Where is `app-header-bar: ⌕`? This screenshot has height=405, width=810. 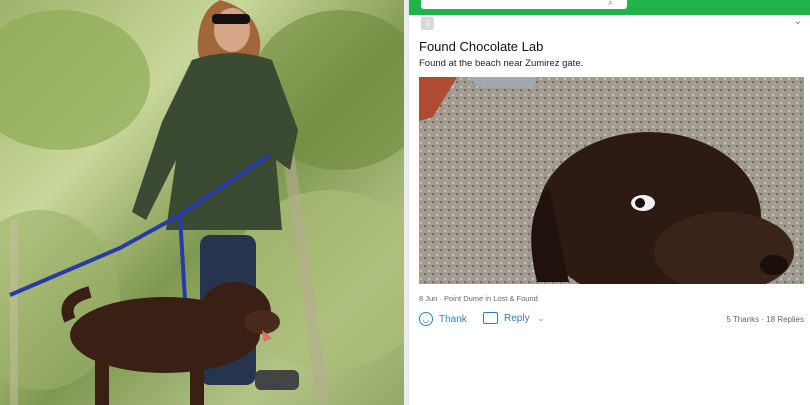 app-header-bar: ⌕ is located at coordinates (609, 7).